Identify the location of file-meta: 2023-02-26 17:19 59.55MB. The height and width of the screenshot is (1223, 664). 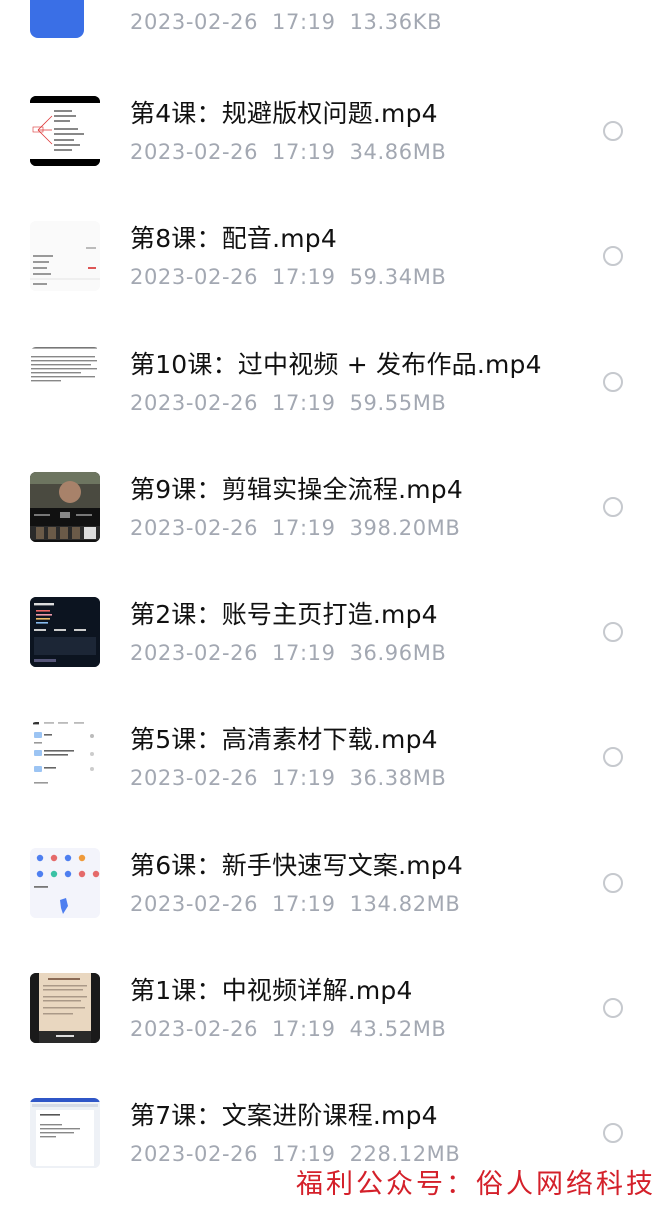
(295, 403).